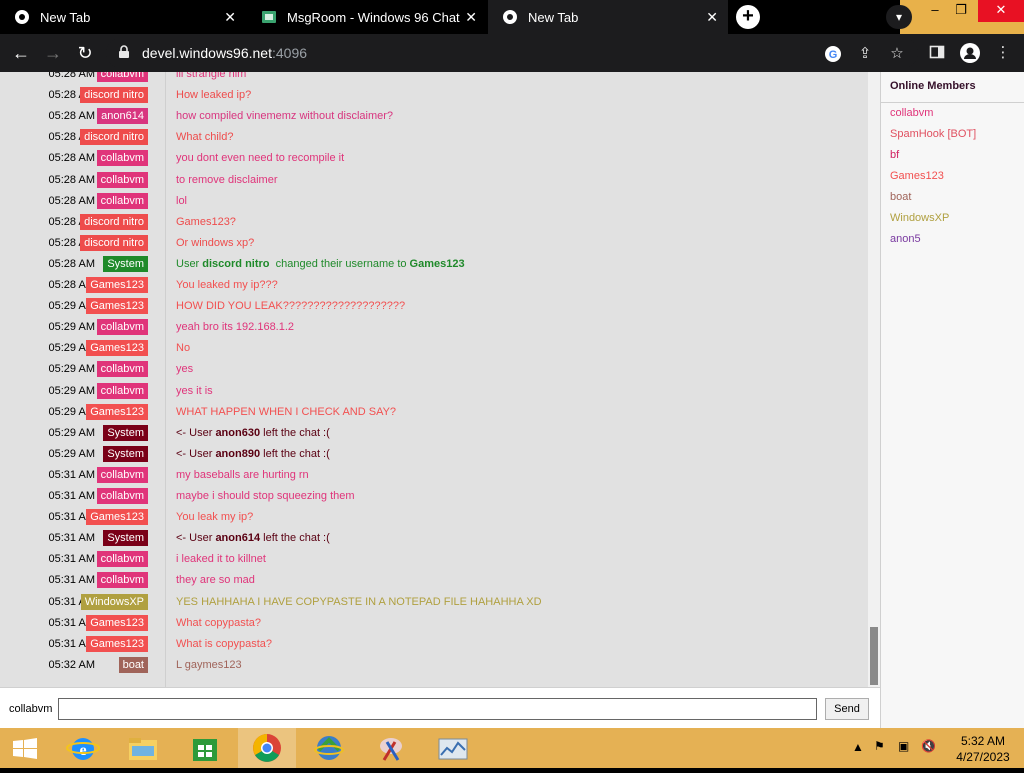  I want to click on message-text: What is copypasta?, so click(224, 643).